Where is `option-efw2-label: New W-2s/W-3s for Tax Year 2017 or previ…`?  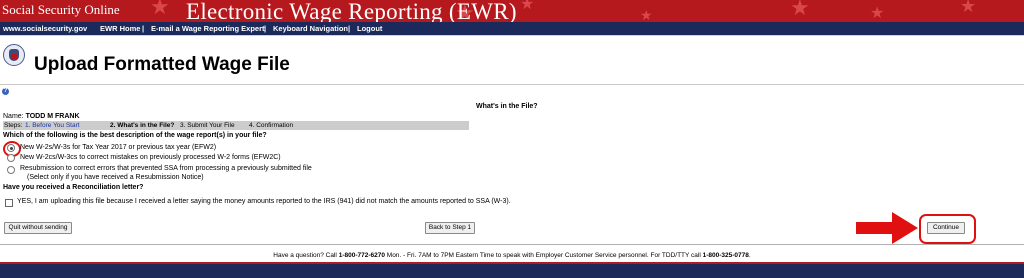
option-efw2-label: New W-2s/W-3s for Tax Year 2017 or previ… is located at coordinates (118, 147).